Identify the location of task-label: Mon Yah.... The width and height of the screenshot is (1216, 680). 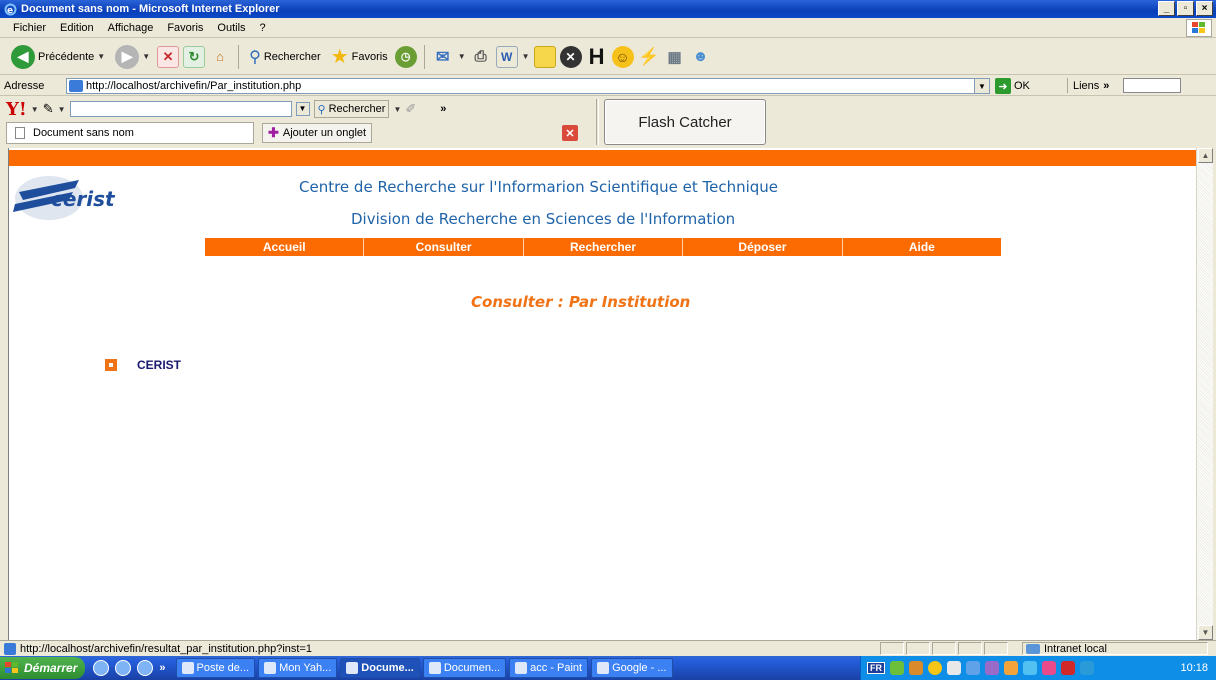
(305, 668).